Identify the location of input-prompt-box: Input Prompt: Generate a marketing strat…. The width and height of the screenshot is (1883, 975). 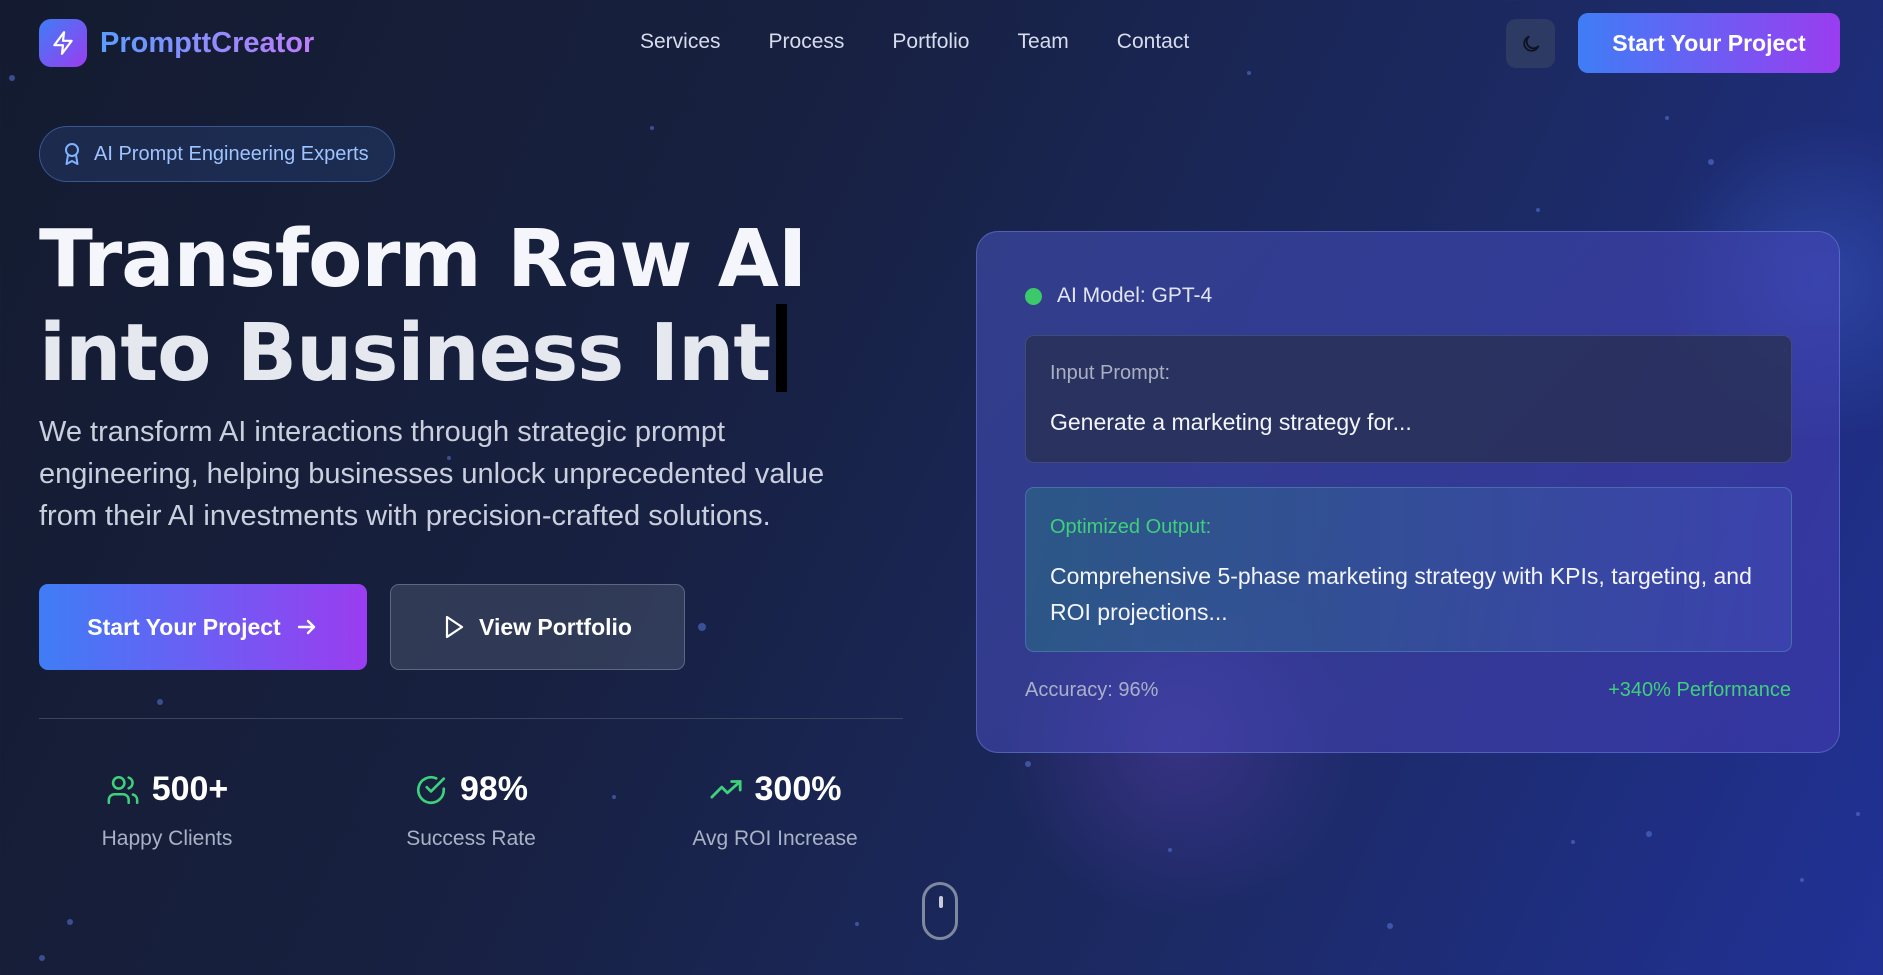
(1408, 399).